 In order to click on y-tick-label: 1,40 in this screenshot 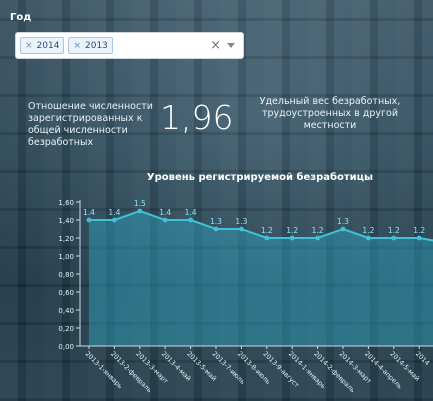, I will do `click(66, 221)`.